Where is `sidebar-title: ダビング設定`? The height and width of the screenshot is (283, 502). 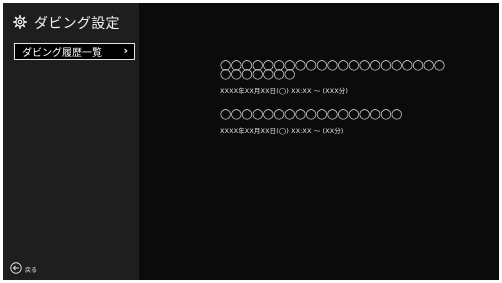 sidebar-title: ダビング設定 is located at coordinates (77, 23).